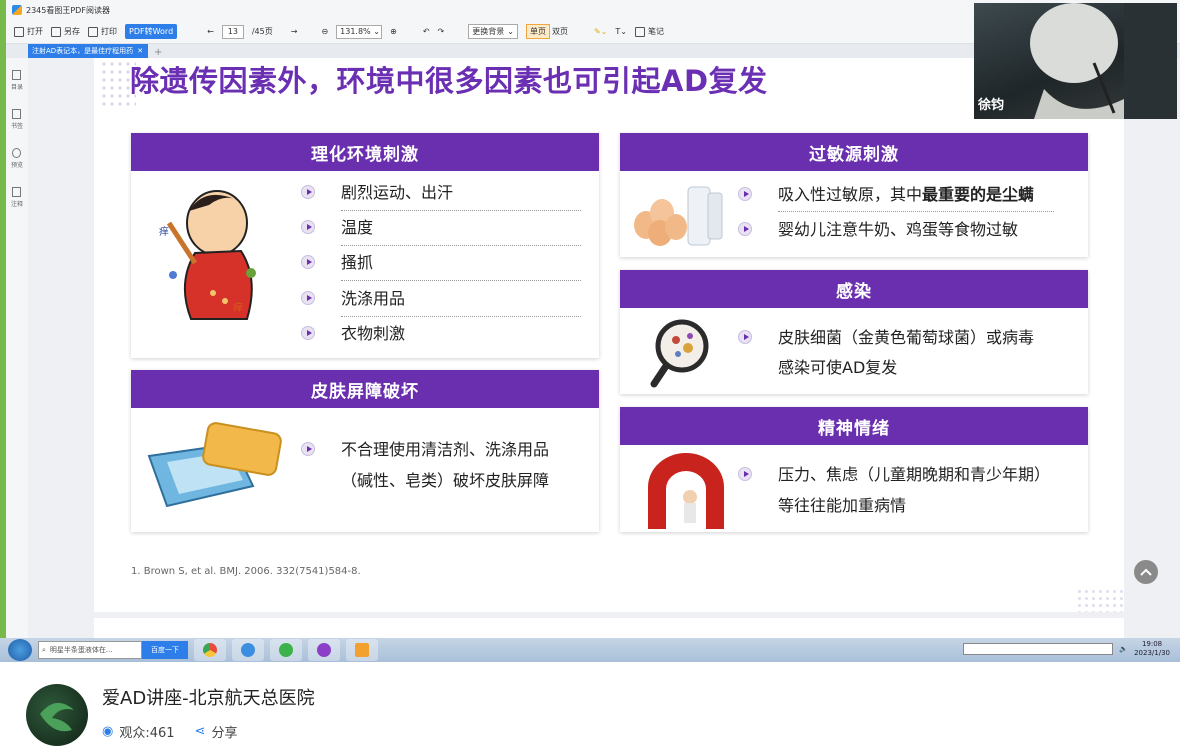 The image size is (1180, 752). I want to click on comment-icon, so click(17, 192).